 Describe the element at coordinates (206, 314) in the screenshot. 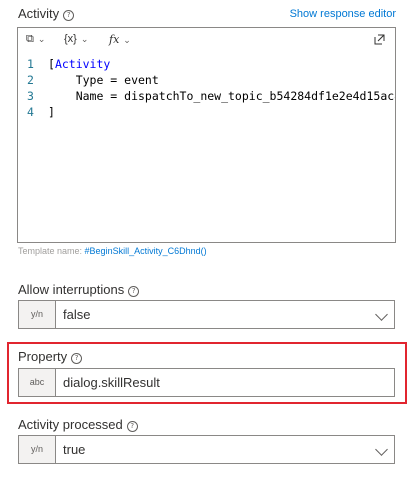

I see `allow-interruptions-dropdown: y/n false` at that location.